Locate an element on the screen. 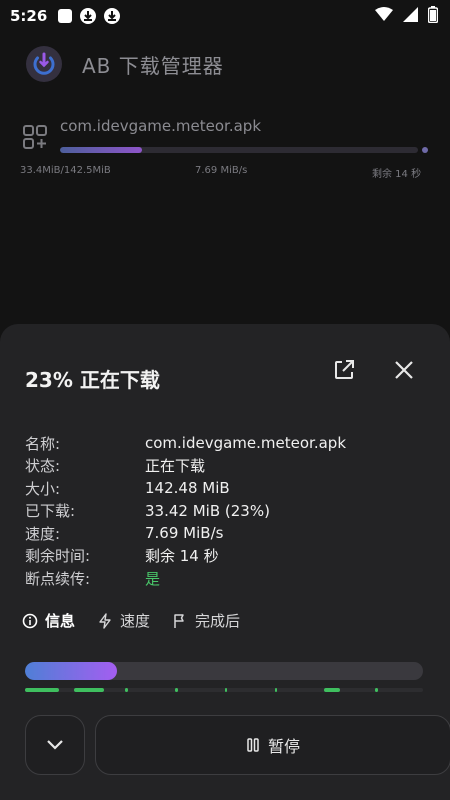  tab-speed: 速度 is located at coordinates (123, 620).